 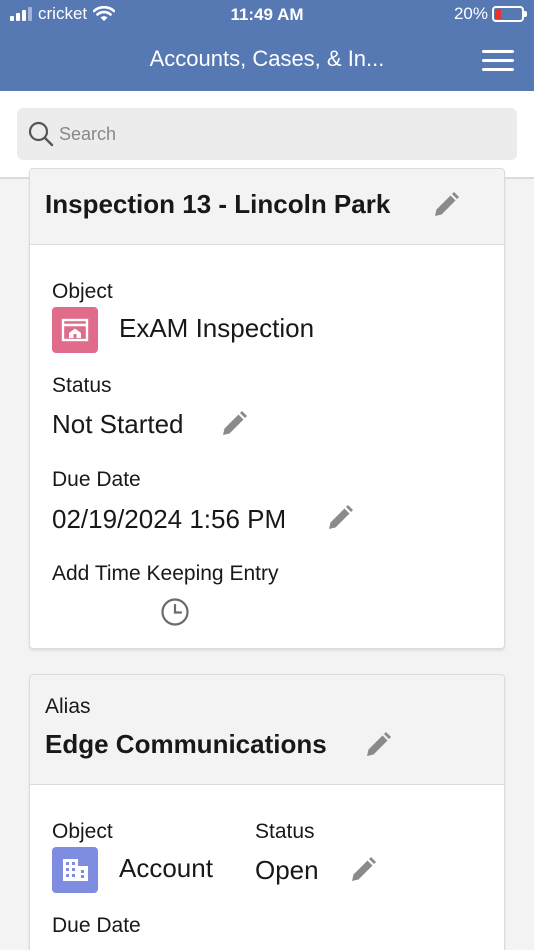 What do you see at coordinates (166, 868) in the screenshot?
I see `object-value: Account` at bounding box center [166, 868].